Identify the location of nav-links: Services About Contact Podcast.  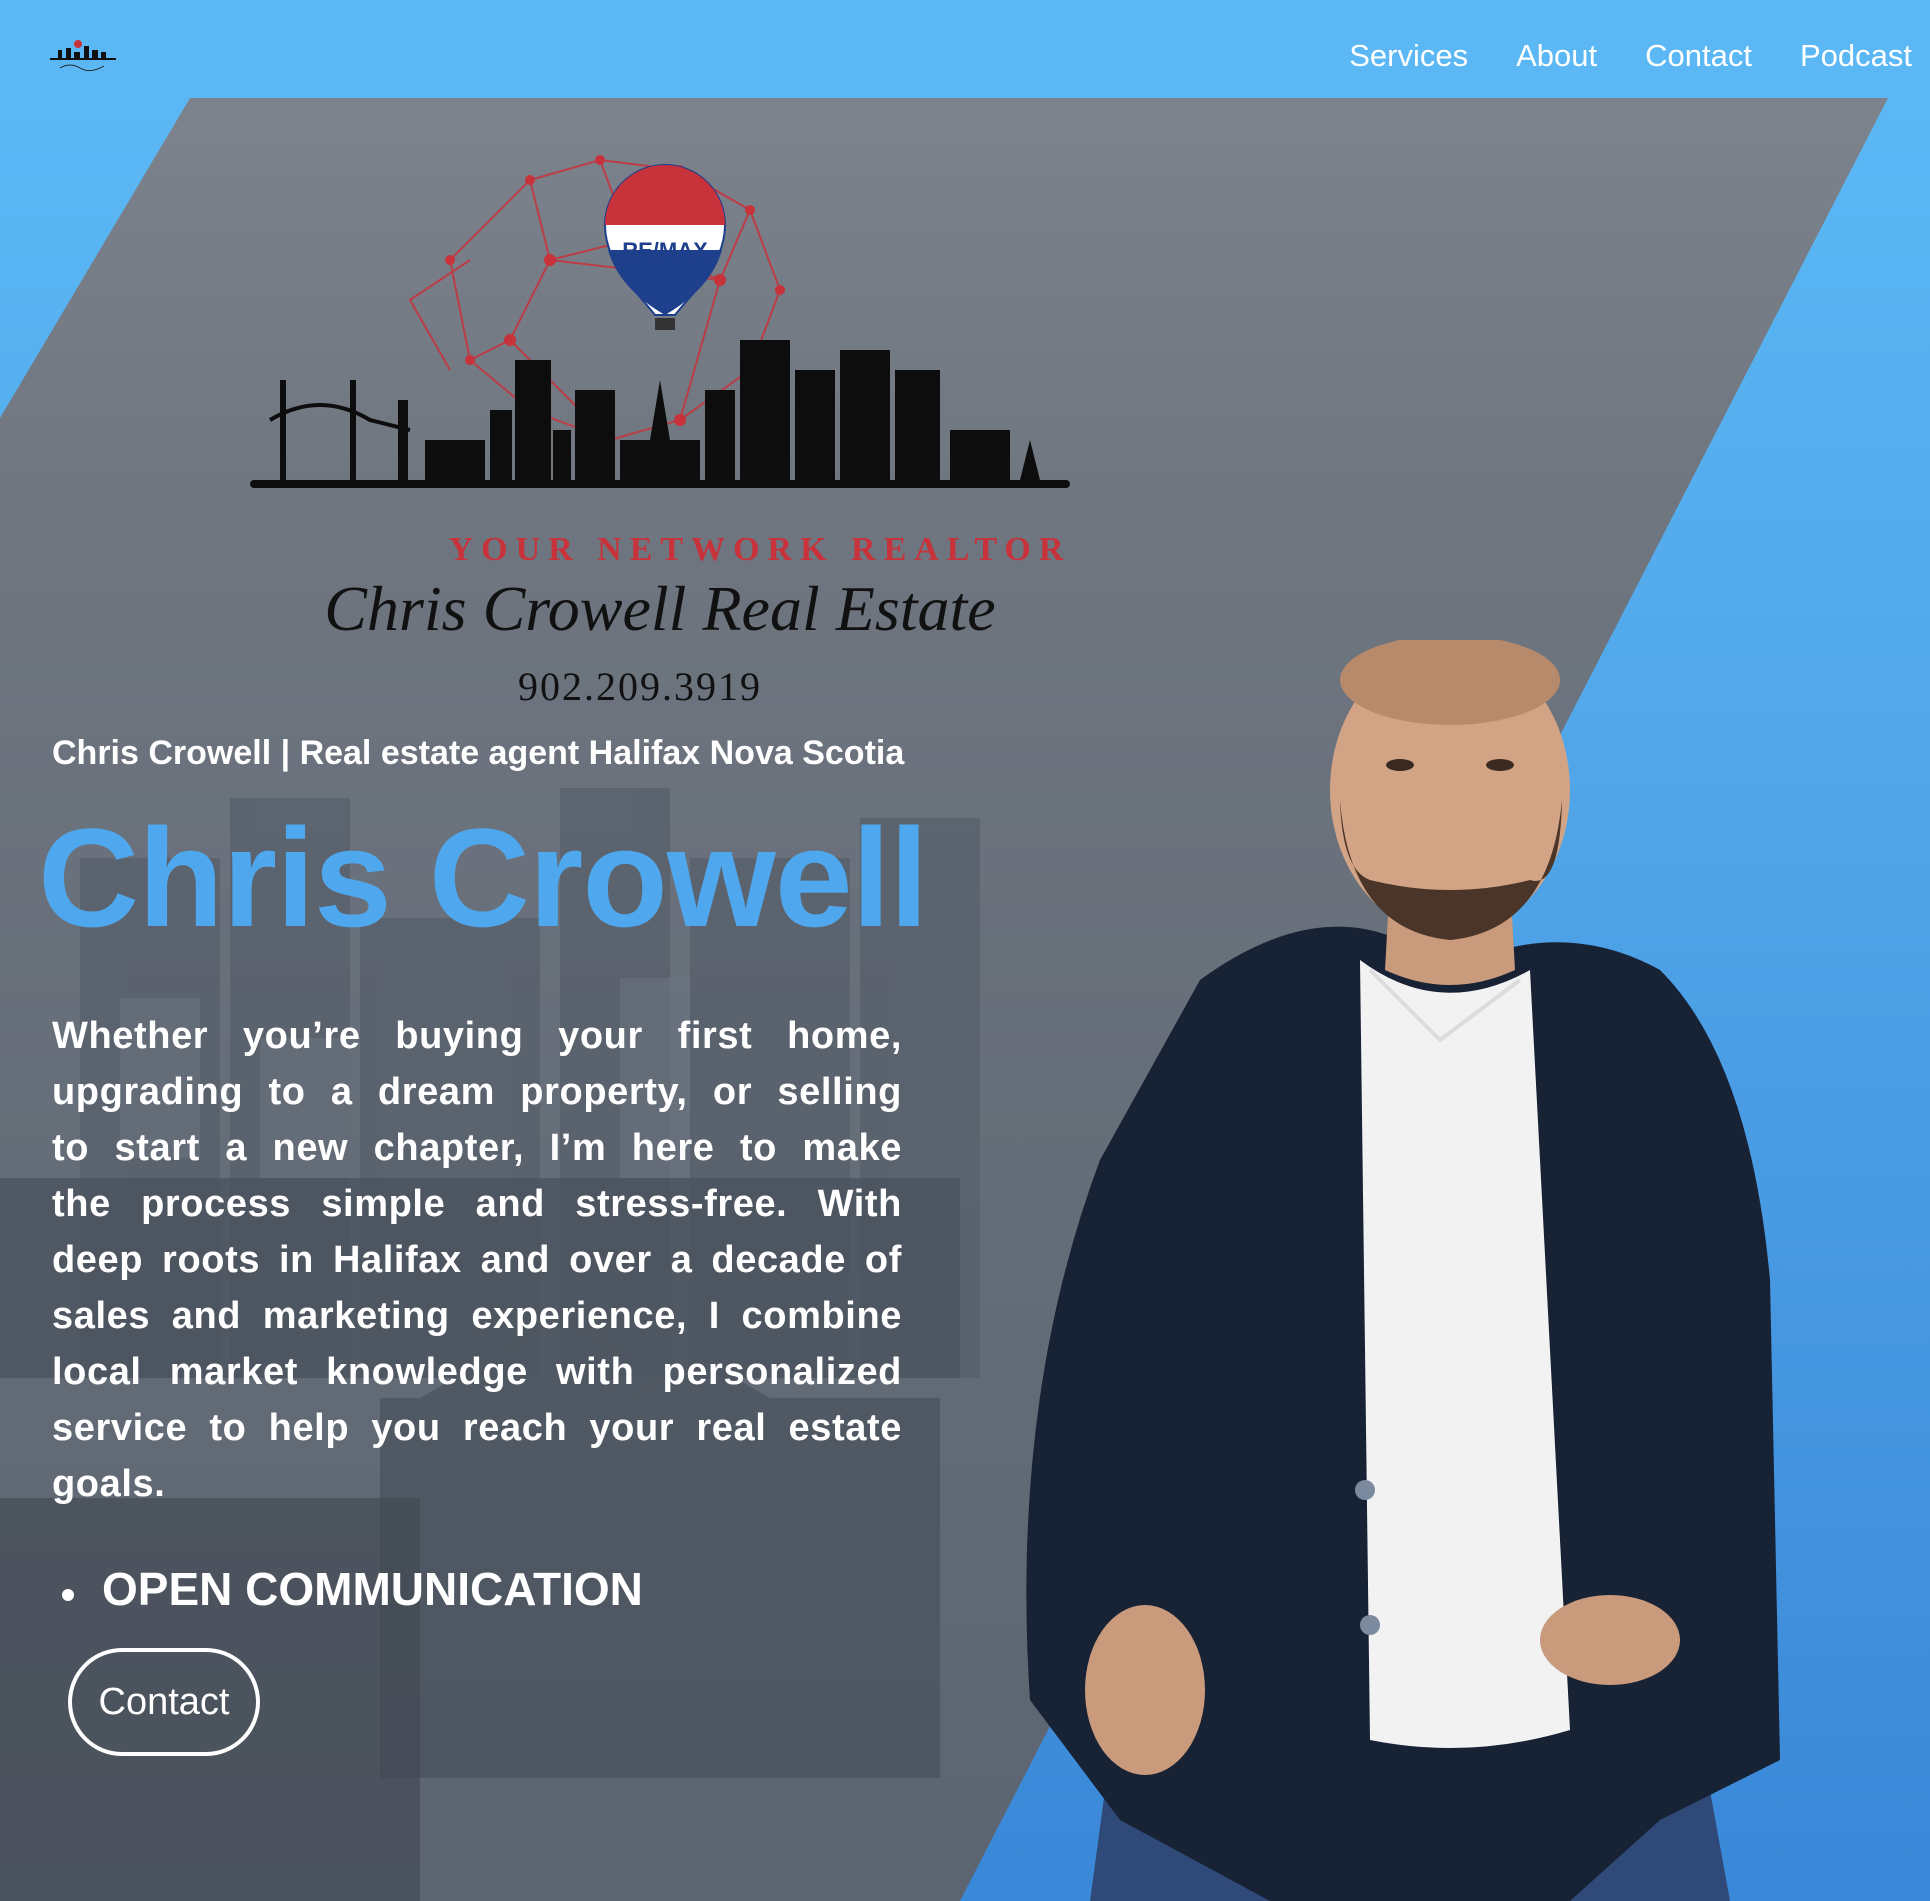
(1606, 56).